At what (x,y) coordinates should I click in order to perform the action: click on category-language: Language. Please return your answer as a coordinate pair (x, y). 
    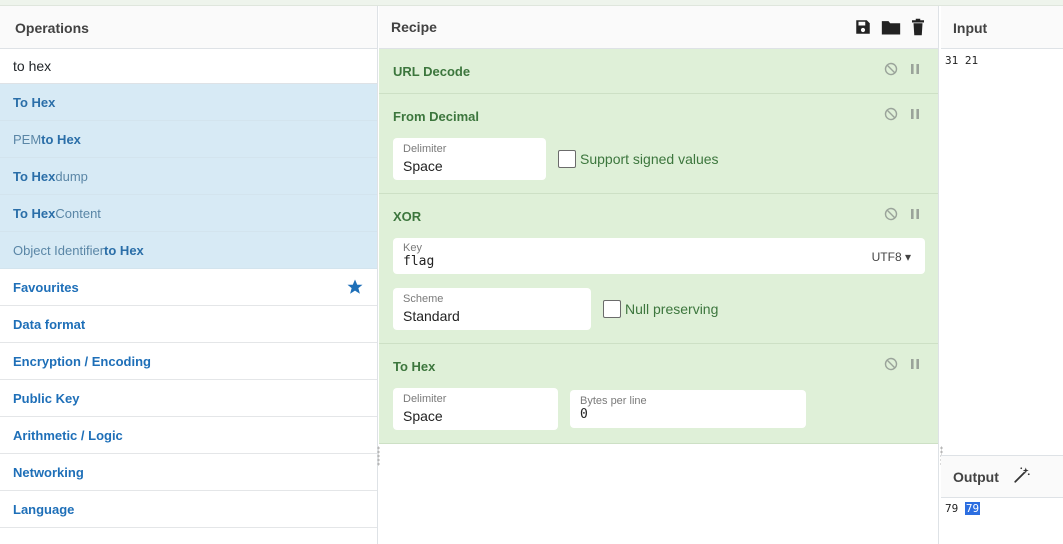
    Looking at the image, I should click on (188, 509).